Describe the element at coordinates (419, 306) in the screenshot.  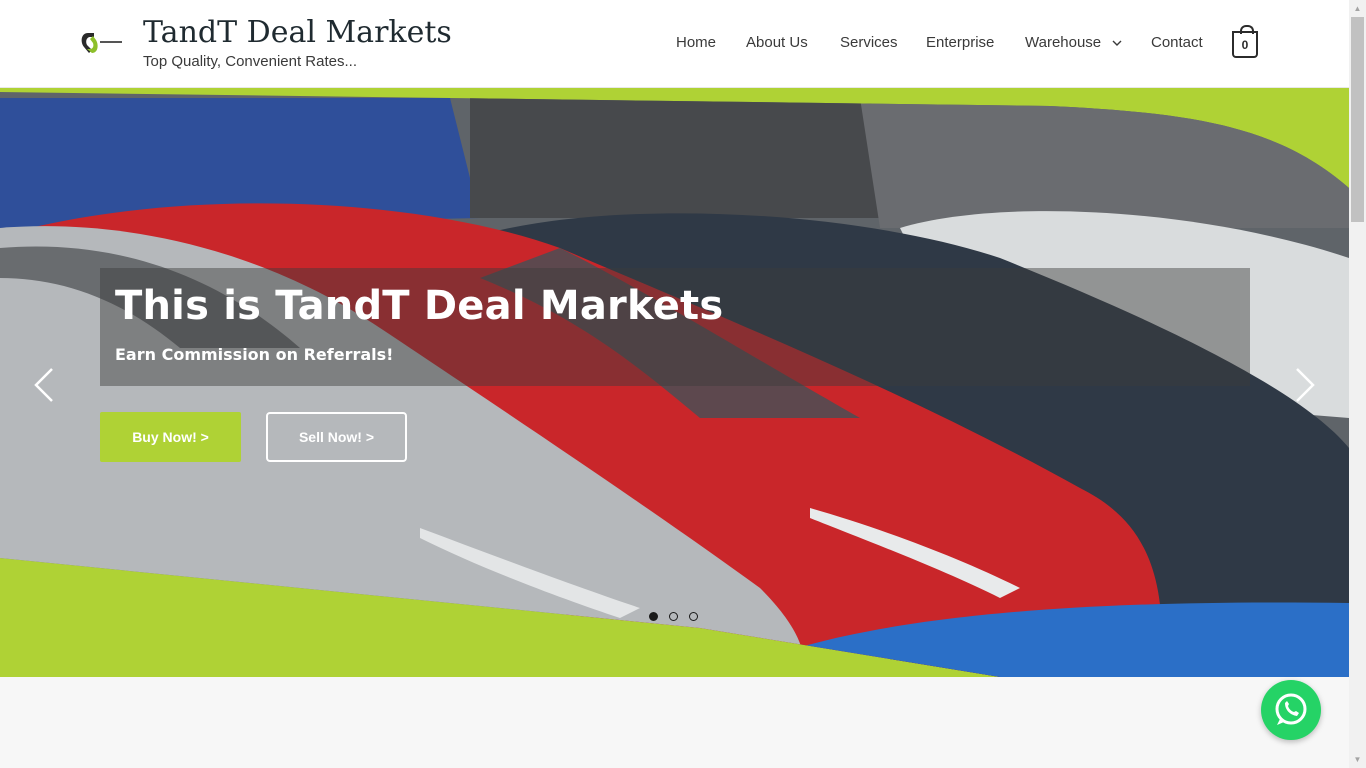
I see `hero-title: This is TandT Deal Markets` at that location.